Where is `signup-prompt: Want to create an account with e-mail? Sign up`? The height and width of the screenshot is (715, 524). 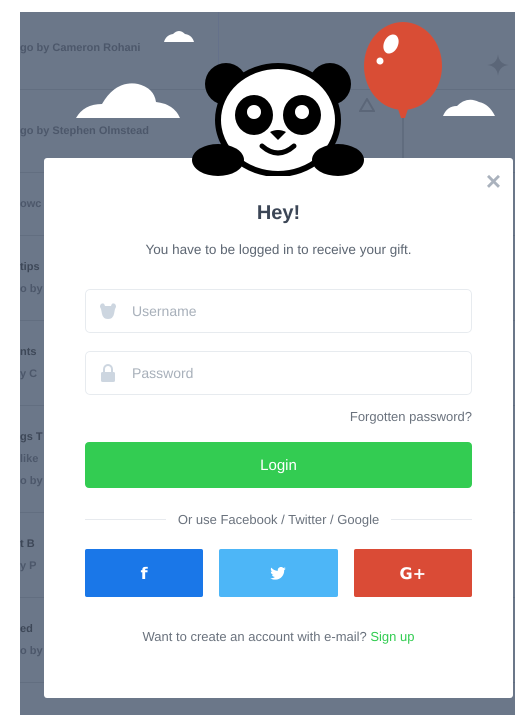
signup-prompt: Want to create an account with e-mail? Sign up is located at coordinates (278, 636).